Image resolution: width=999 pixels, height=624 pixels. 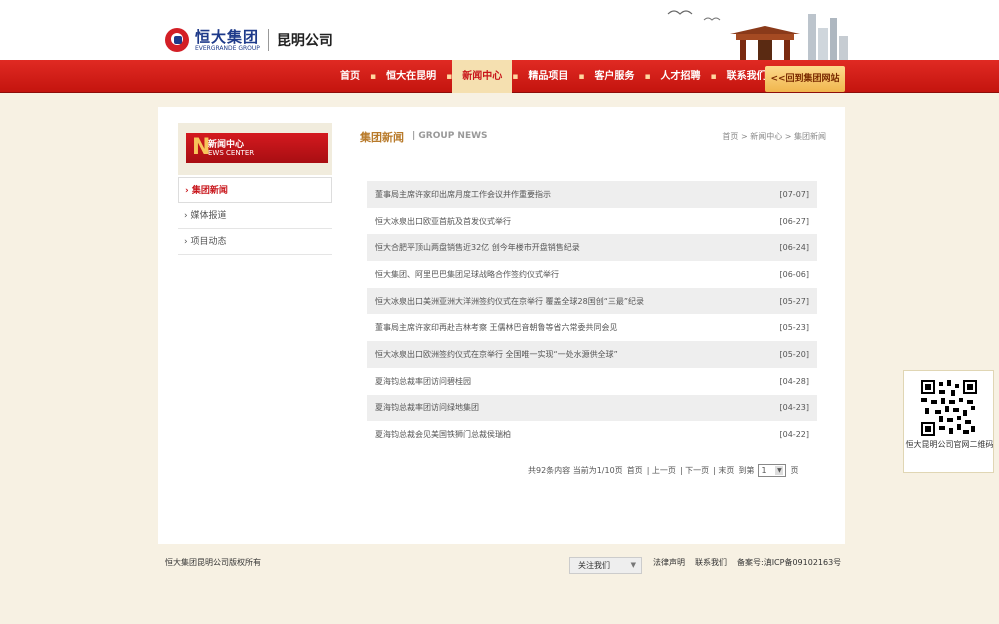 I want to click on page-title: 集团新闻, so click(x=382, y=137).